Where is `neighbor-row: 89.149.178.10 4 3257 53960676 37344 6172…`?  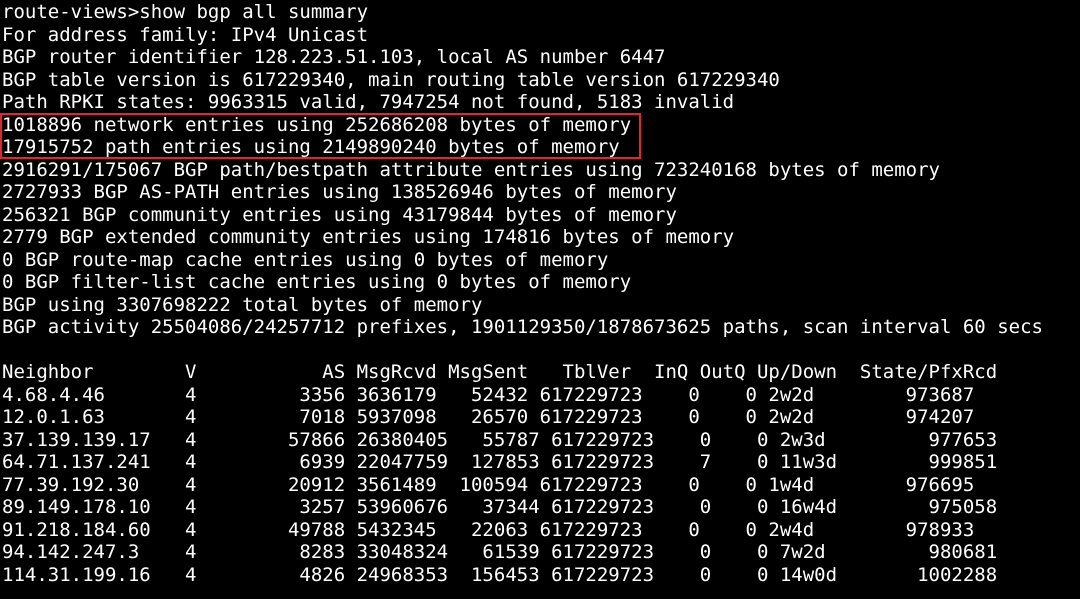
neighbor-row: 89.149.178.10 4 3257 53960676 37344 6172… is located at coordinates (500, 507).